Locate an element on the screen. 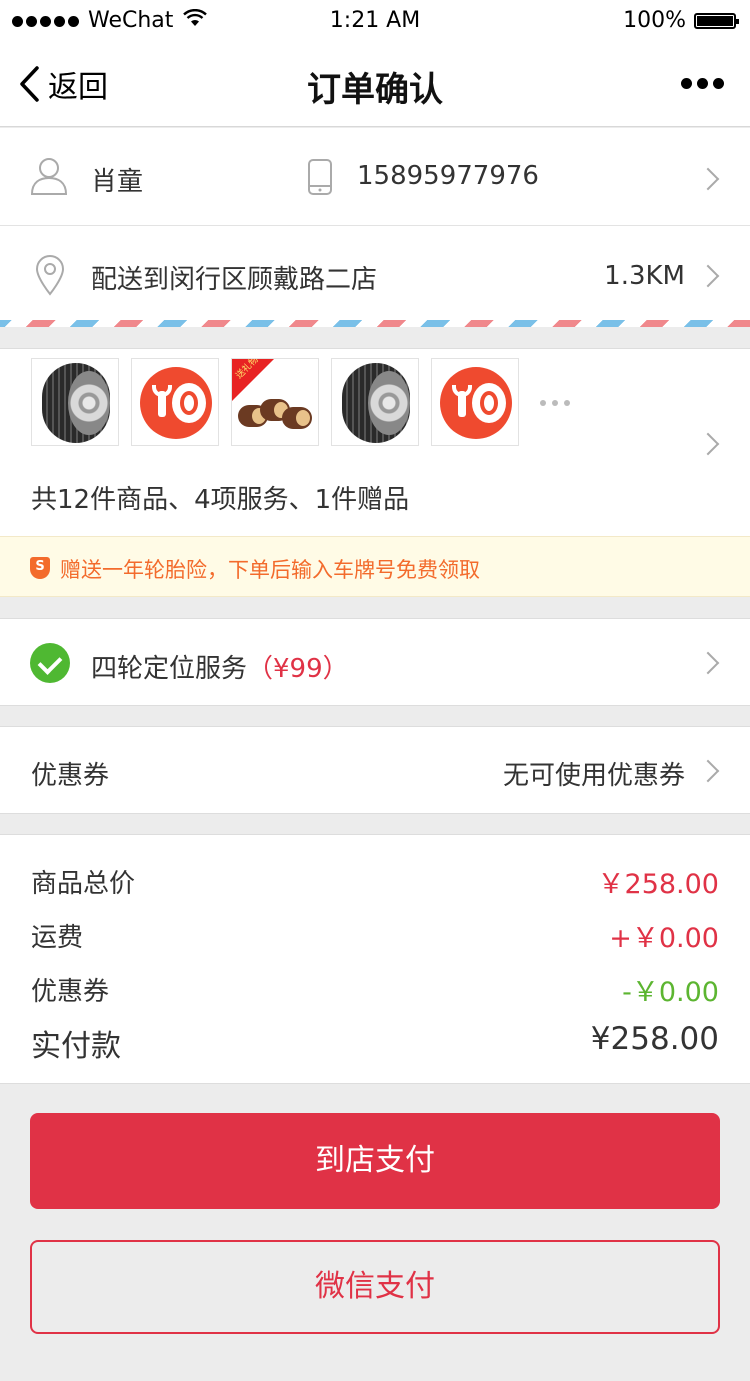  delivery-row: 配送到闵行区顾戴路二店 1.3KM is located at coordinates (375, 273).